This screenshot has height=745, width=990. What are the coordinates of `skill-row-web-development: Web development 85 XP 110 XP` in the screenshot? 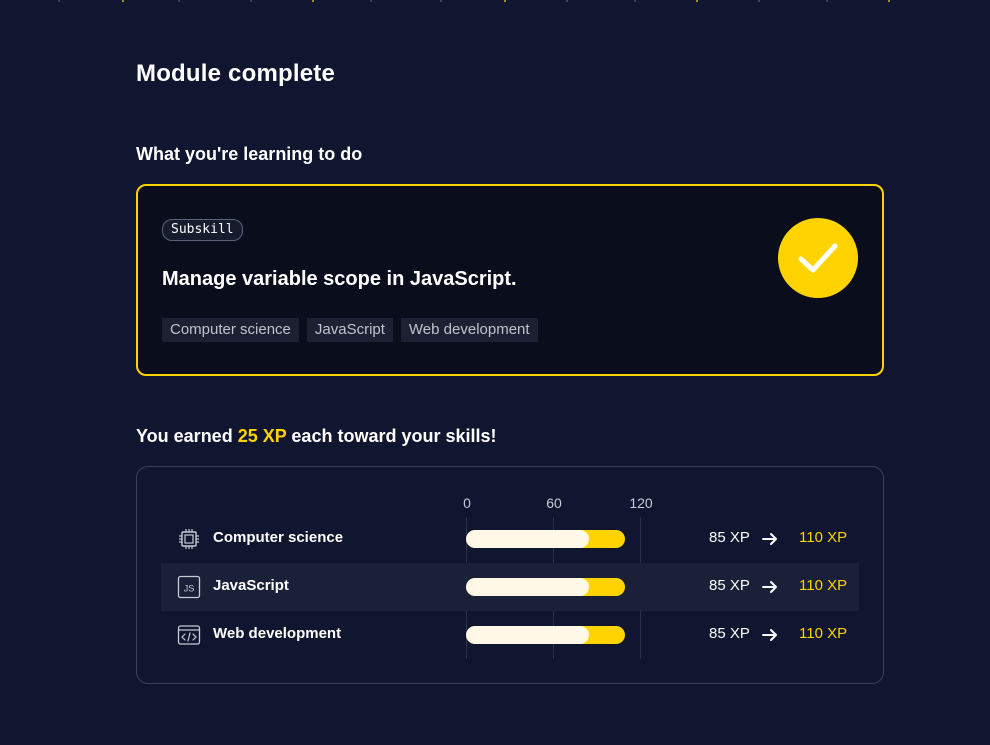 It's located at (510, 635).